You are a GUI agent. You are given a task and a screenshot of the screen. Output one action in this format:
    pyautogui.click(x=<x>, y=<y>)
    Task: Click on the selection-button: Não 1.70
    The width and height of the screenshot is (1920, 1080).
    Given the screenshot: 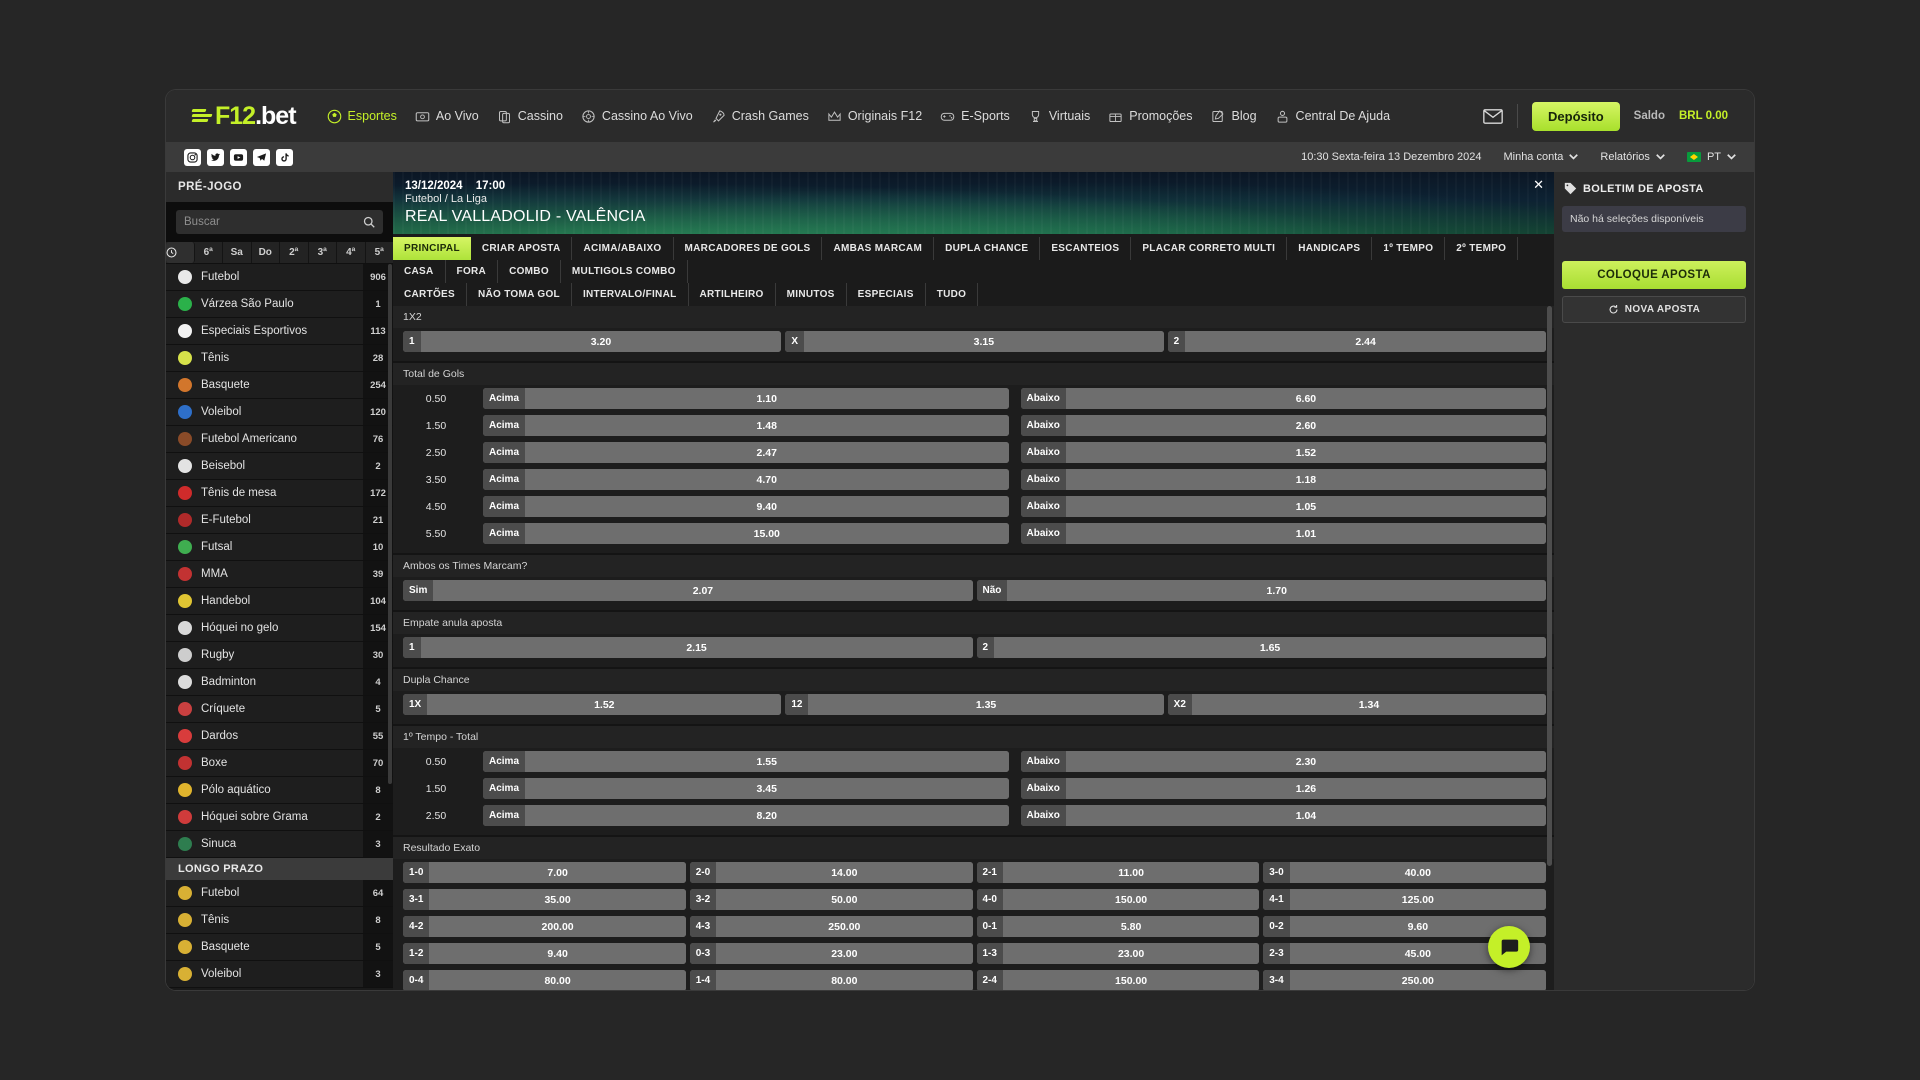 What is the action you would take?
    pyautogui.click(x=1261, y=590)
    